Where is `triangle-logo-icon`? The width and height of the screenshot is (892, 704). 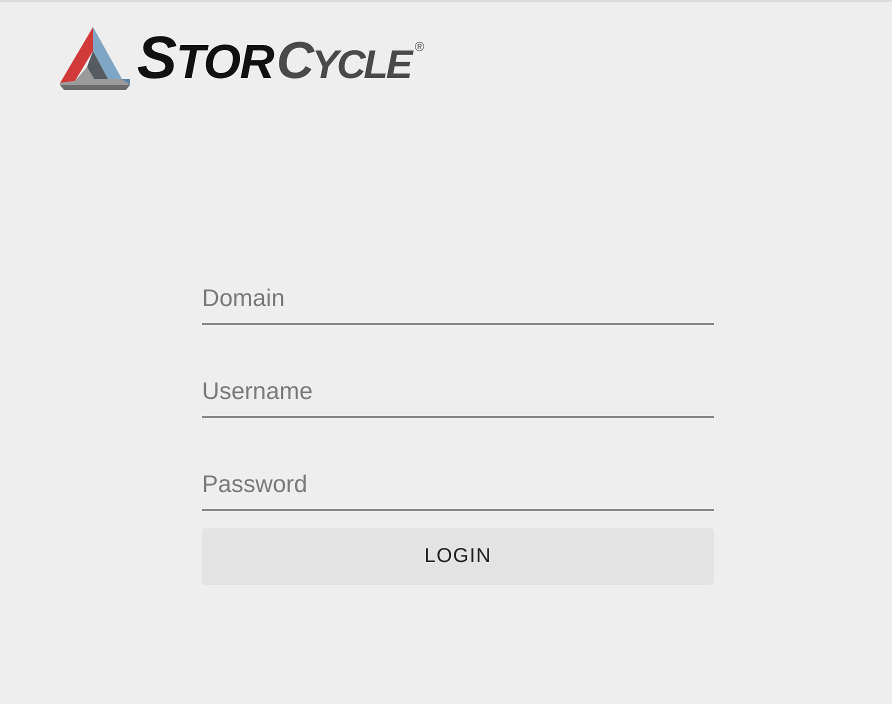 triangle-logo-icon is located at coordinates (95, 58).